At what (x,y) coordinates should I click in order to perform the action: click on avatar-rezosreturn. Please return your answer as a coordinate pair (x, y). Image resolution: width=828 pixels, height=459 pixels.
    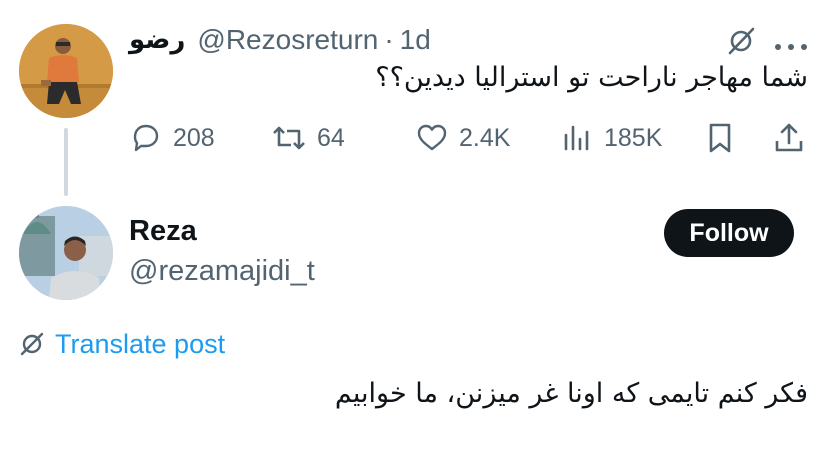
    Looking at the image, I should click on (66, 71).